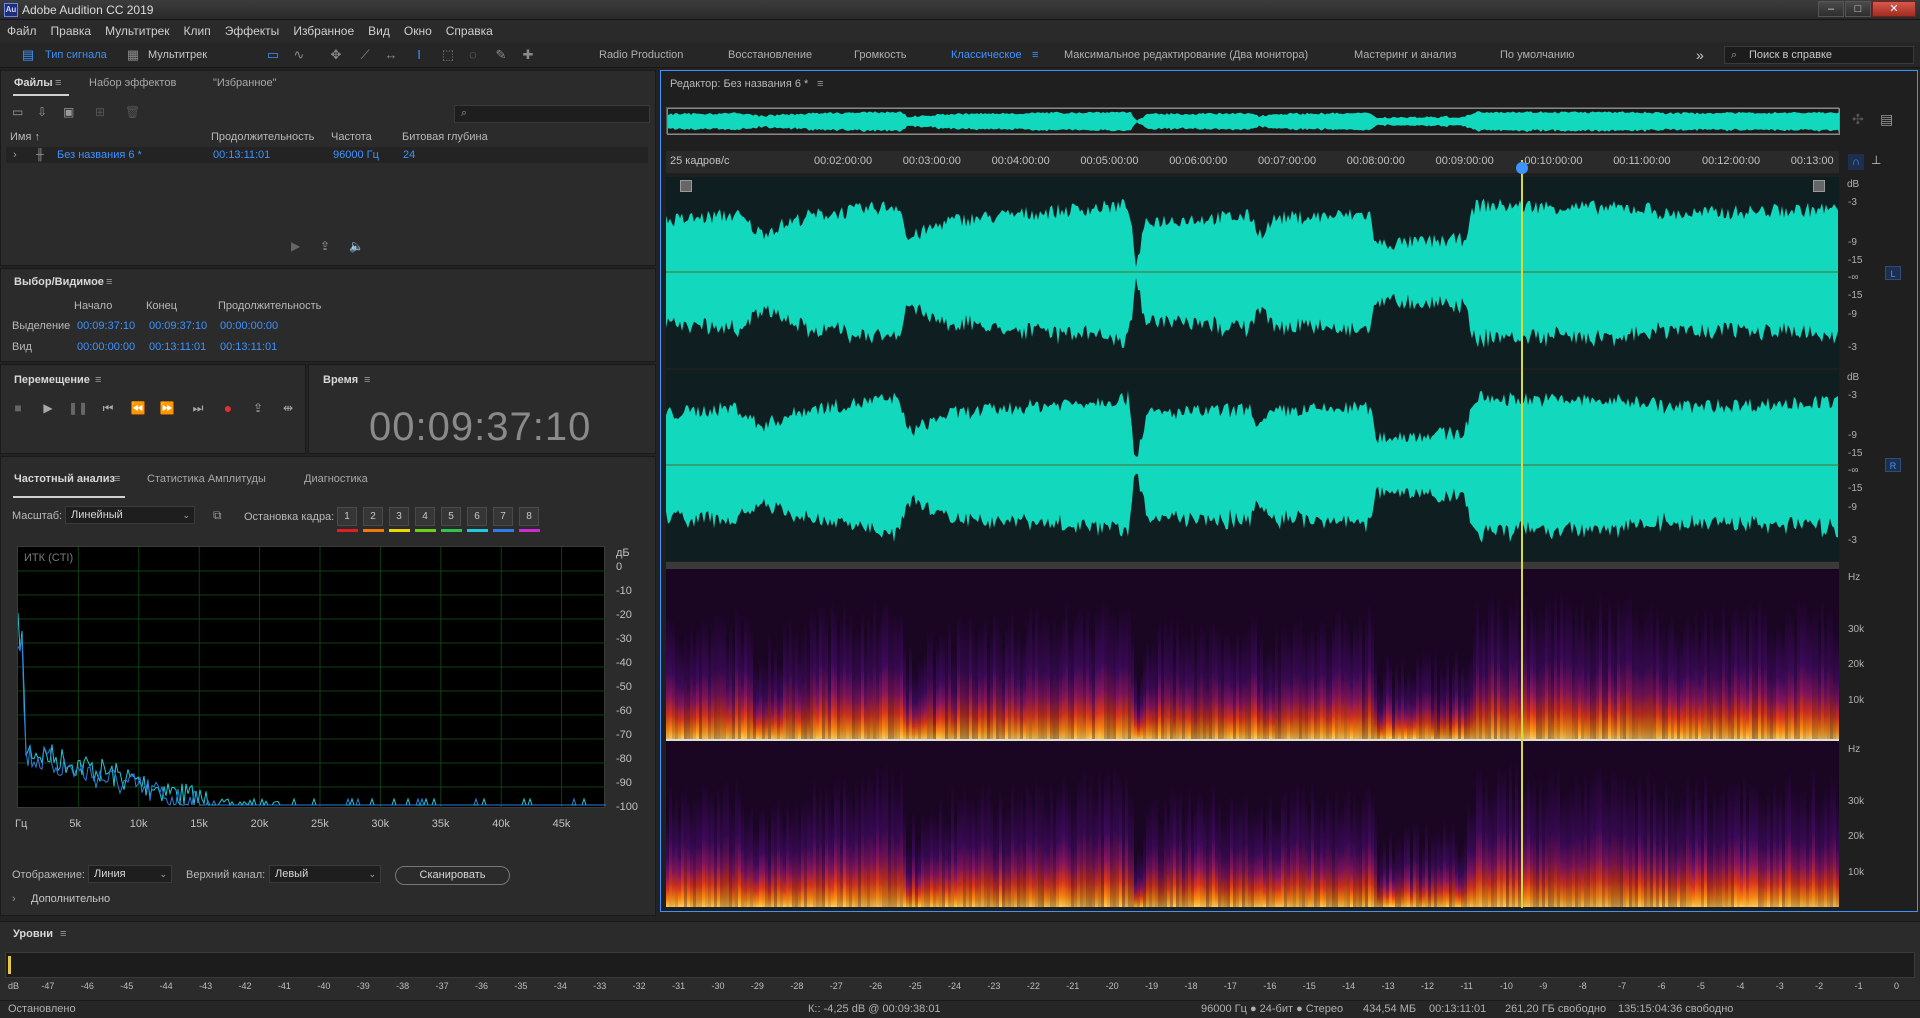  What do you see at coordinates (336, 55) in the screenshot?
I see `move-tool-icon: ✥` at bounding box center [336, 55].